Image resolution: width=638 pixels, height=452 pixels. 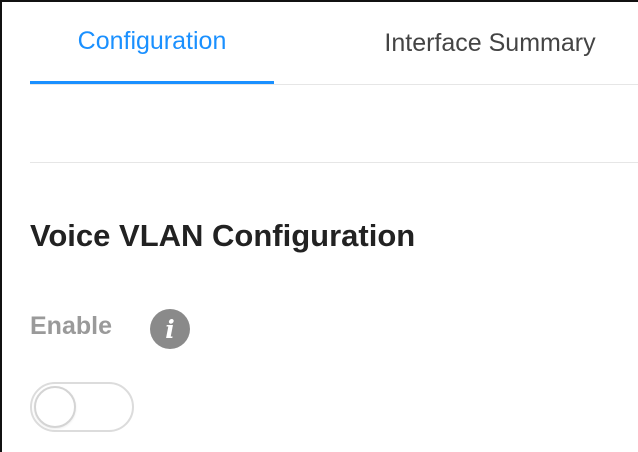 I want to click on tab-interface-summary-label: Interface Summary, so click(x=490, y=42).